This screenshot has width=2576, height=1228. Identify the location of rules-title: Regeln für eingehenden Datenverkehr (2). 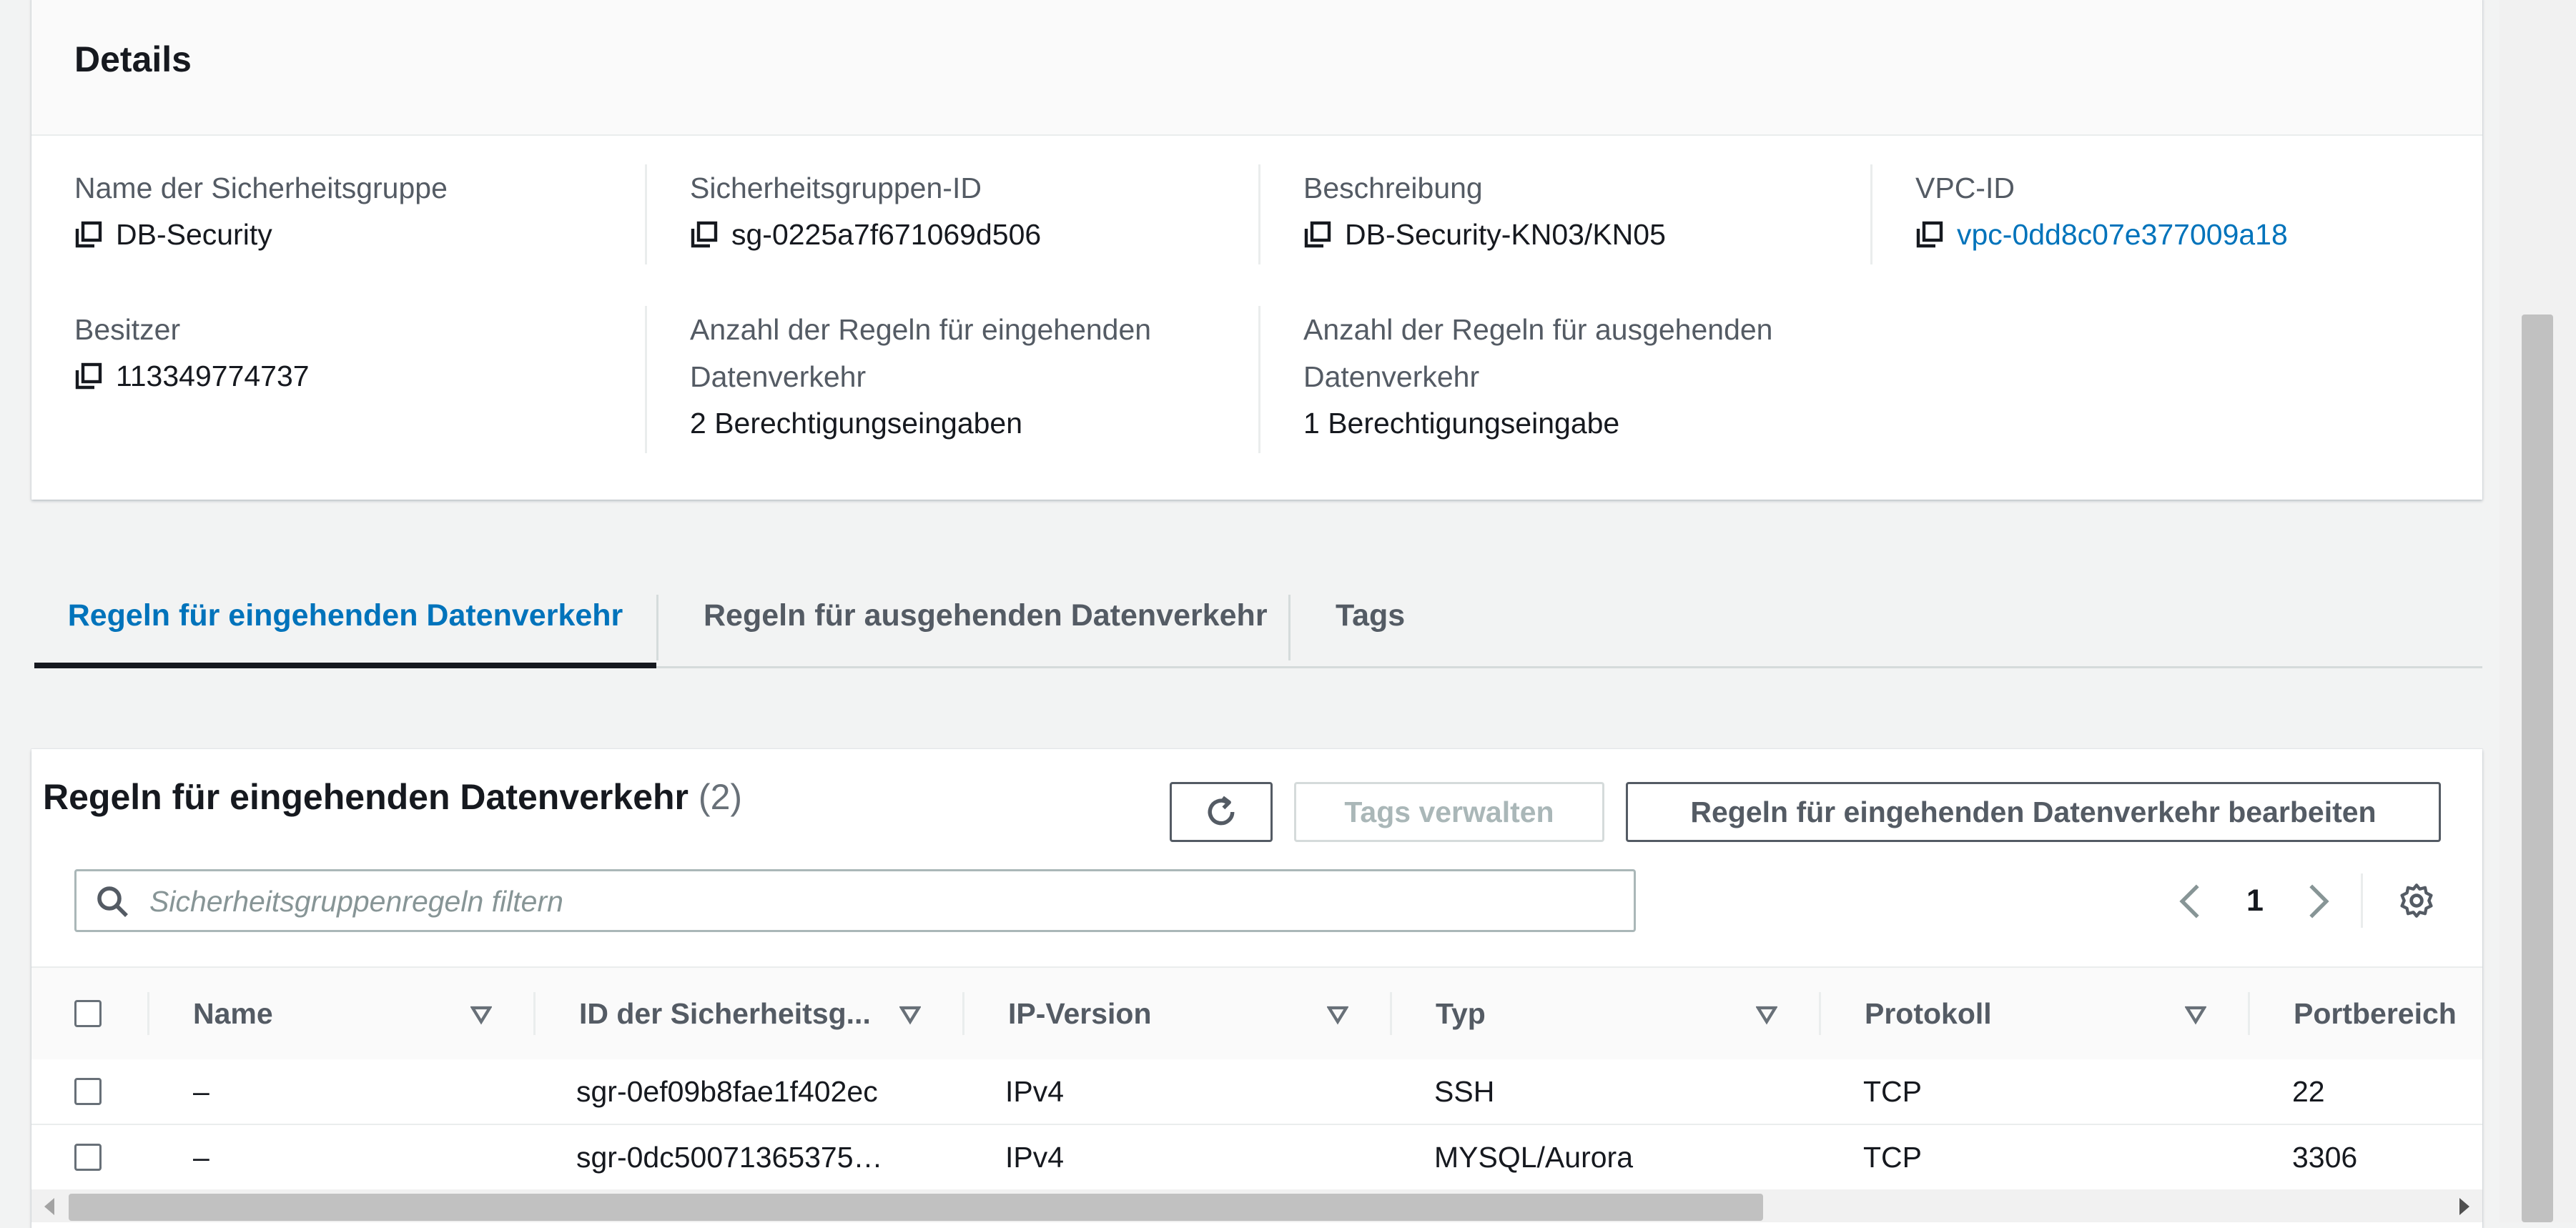
(392, 797).